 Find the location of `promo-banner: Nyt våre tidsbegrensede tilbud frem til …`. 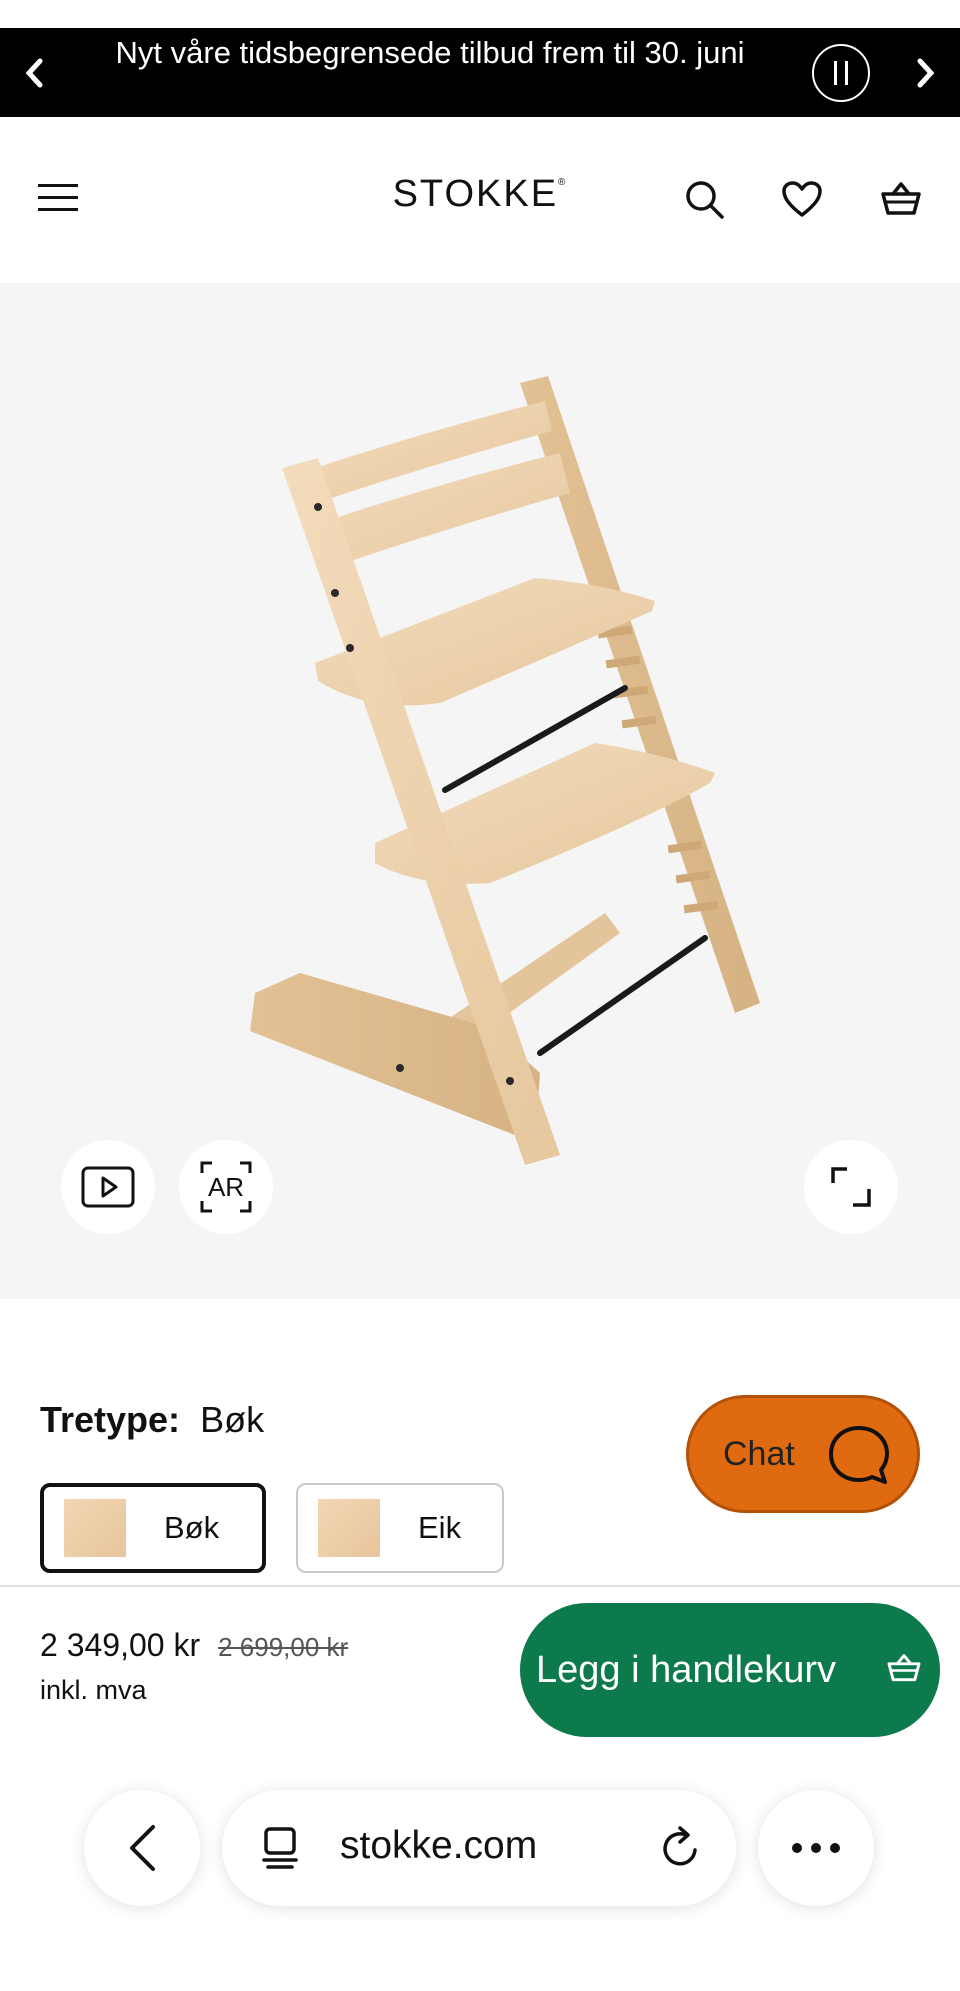

promo-banner: Nyt våre tidsbegrensede tilbud frem til … is located at coordinates (480, 72).